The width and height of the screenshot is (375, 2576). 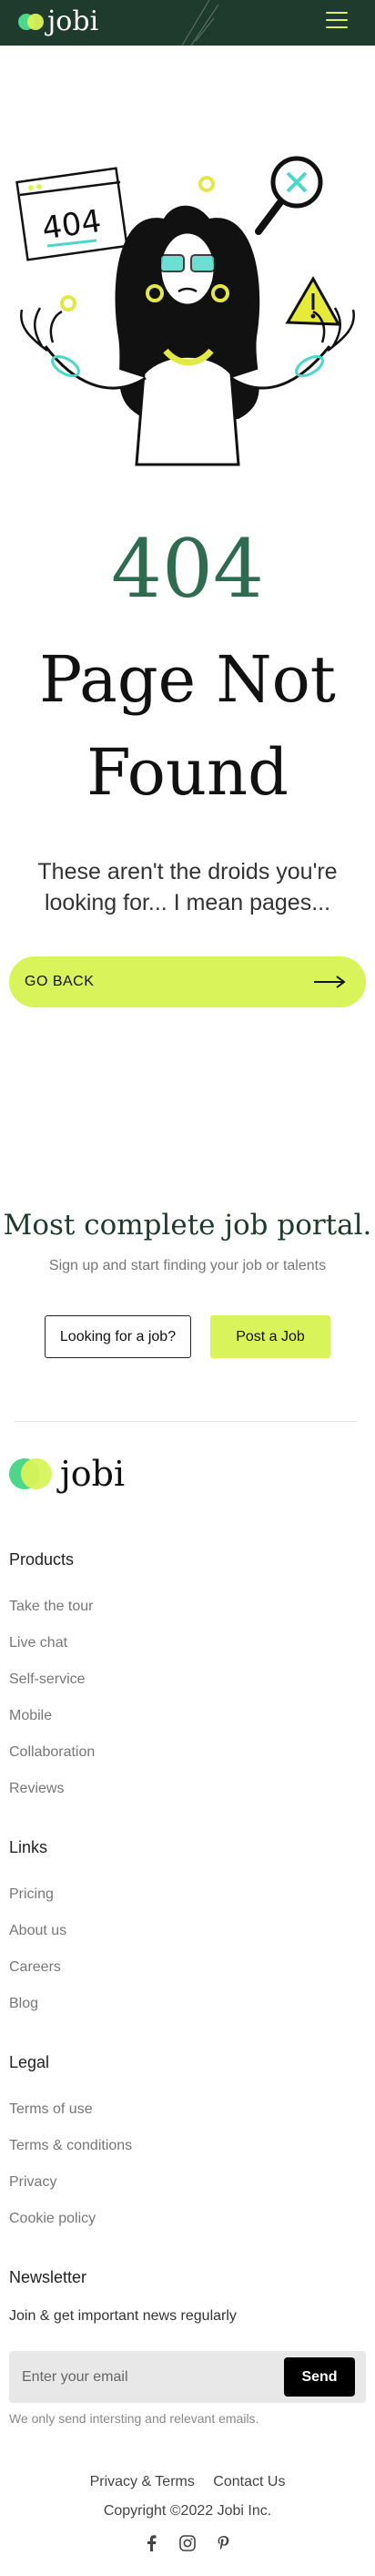 I want to click on facebook-icon, so click(x=151, y=2543).